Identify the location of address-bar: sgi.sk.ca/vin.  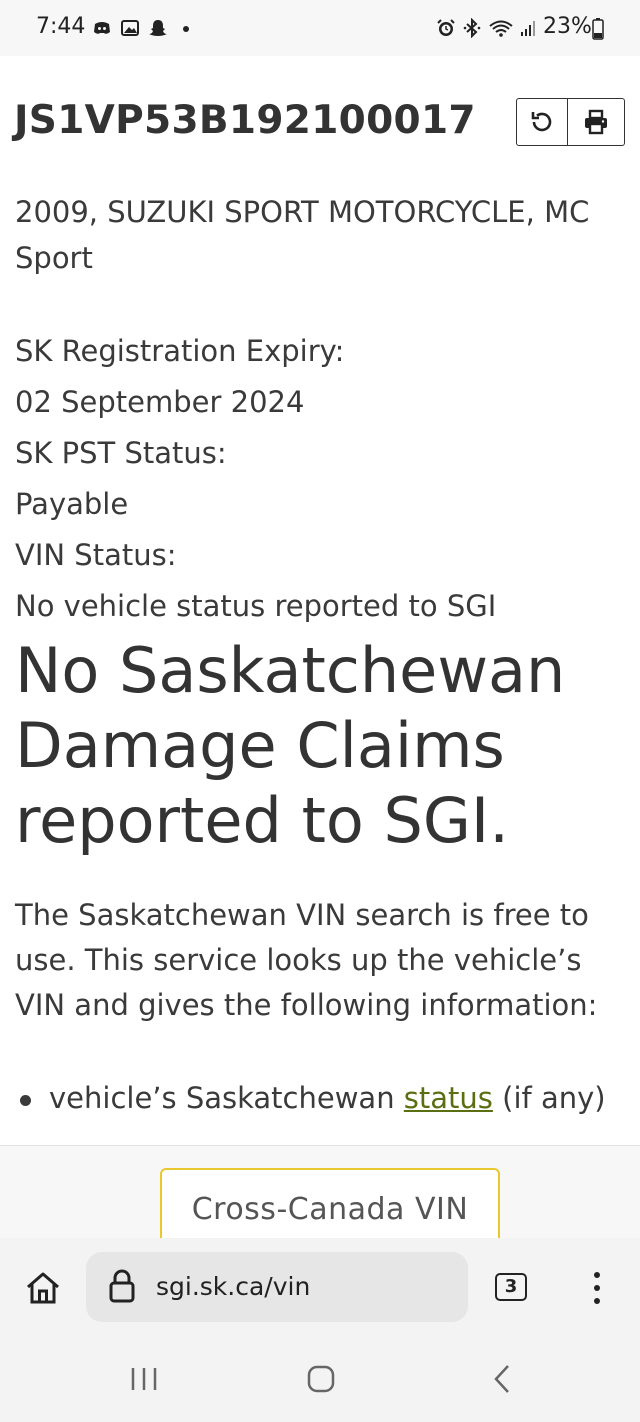
(277, 1287).